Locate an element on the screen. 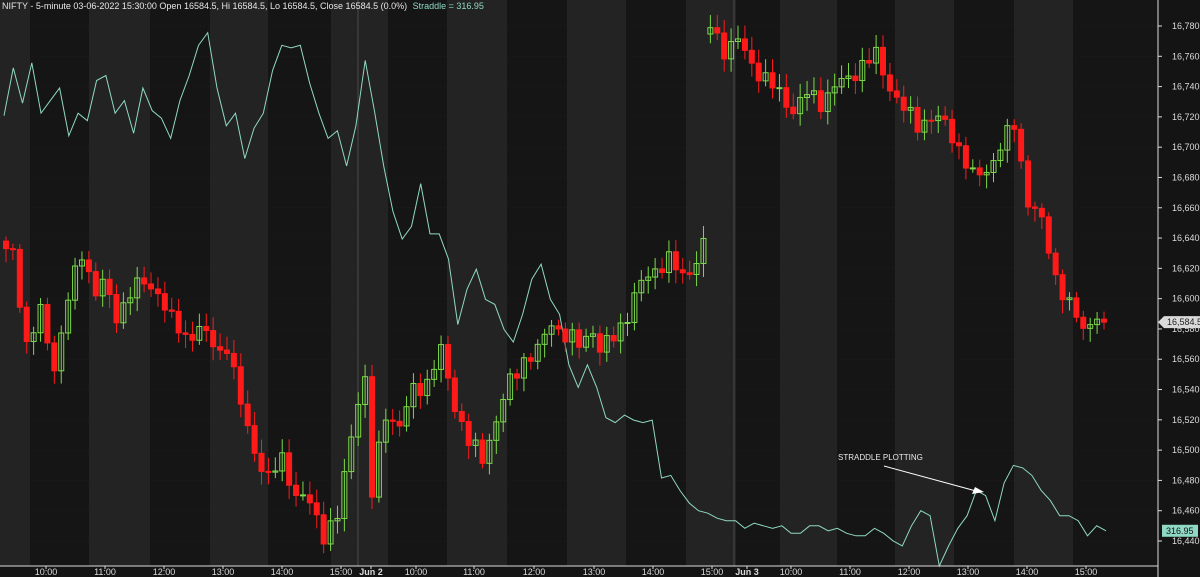 This screenshot has width=1200, height=577. y-tick-label: 16,560 is located at coordinates (1186, 359).